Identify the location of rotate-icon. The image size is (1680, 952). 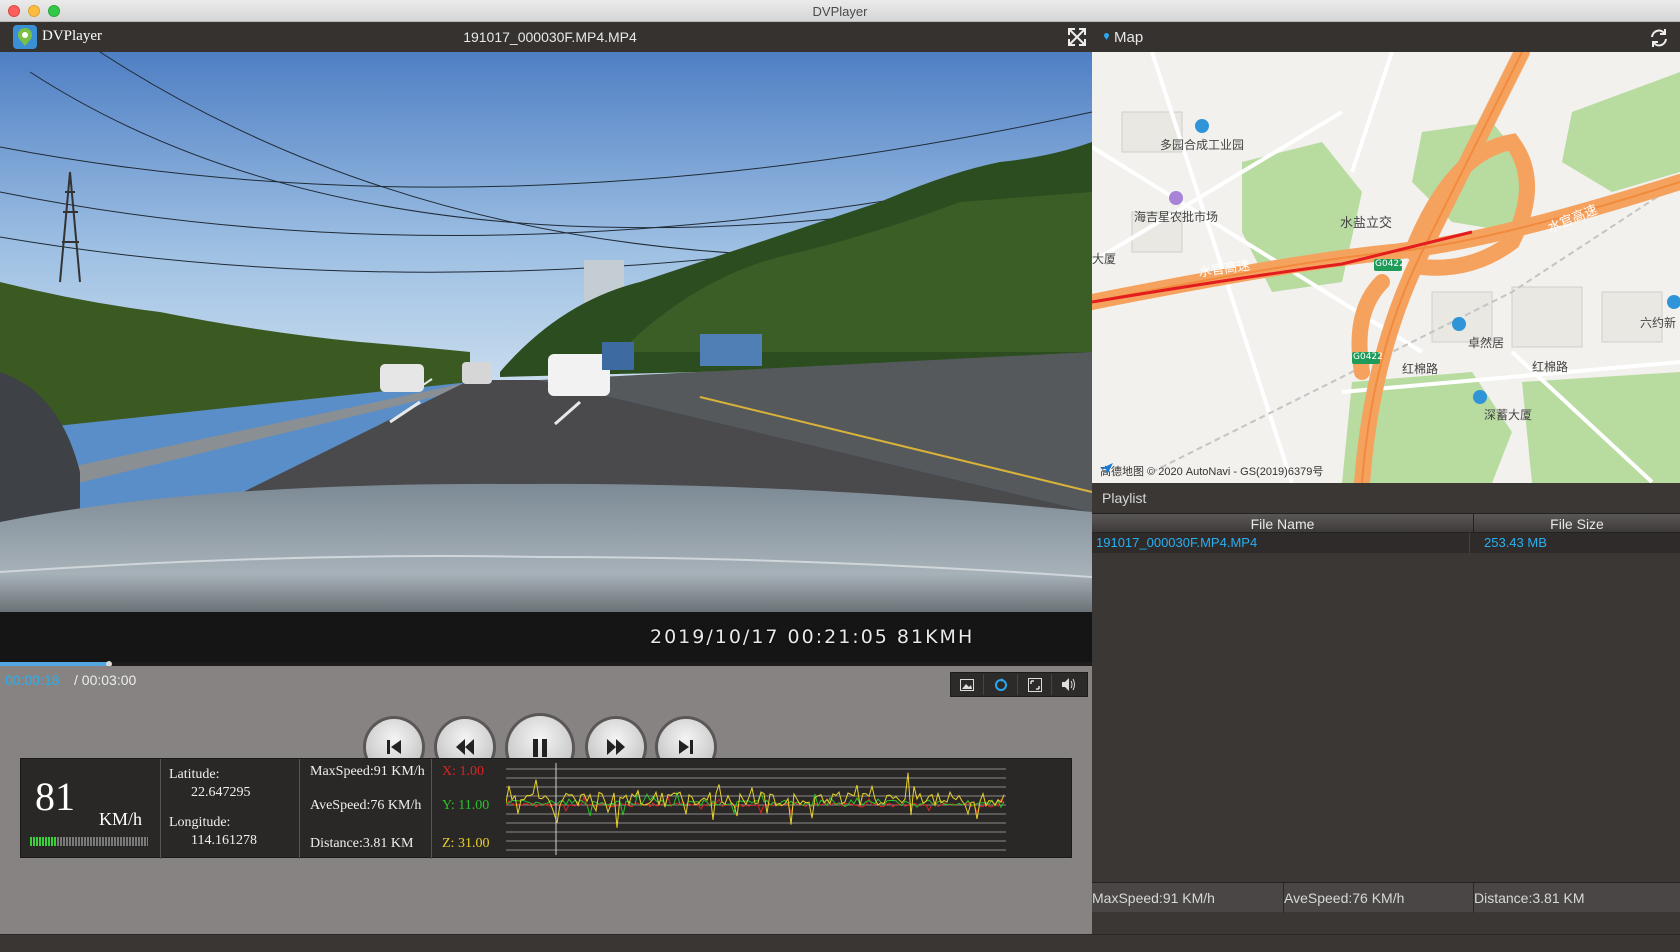
(1001, 684).